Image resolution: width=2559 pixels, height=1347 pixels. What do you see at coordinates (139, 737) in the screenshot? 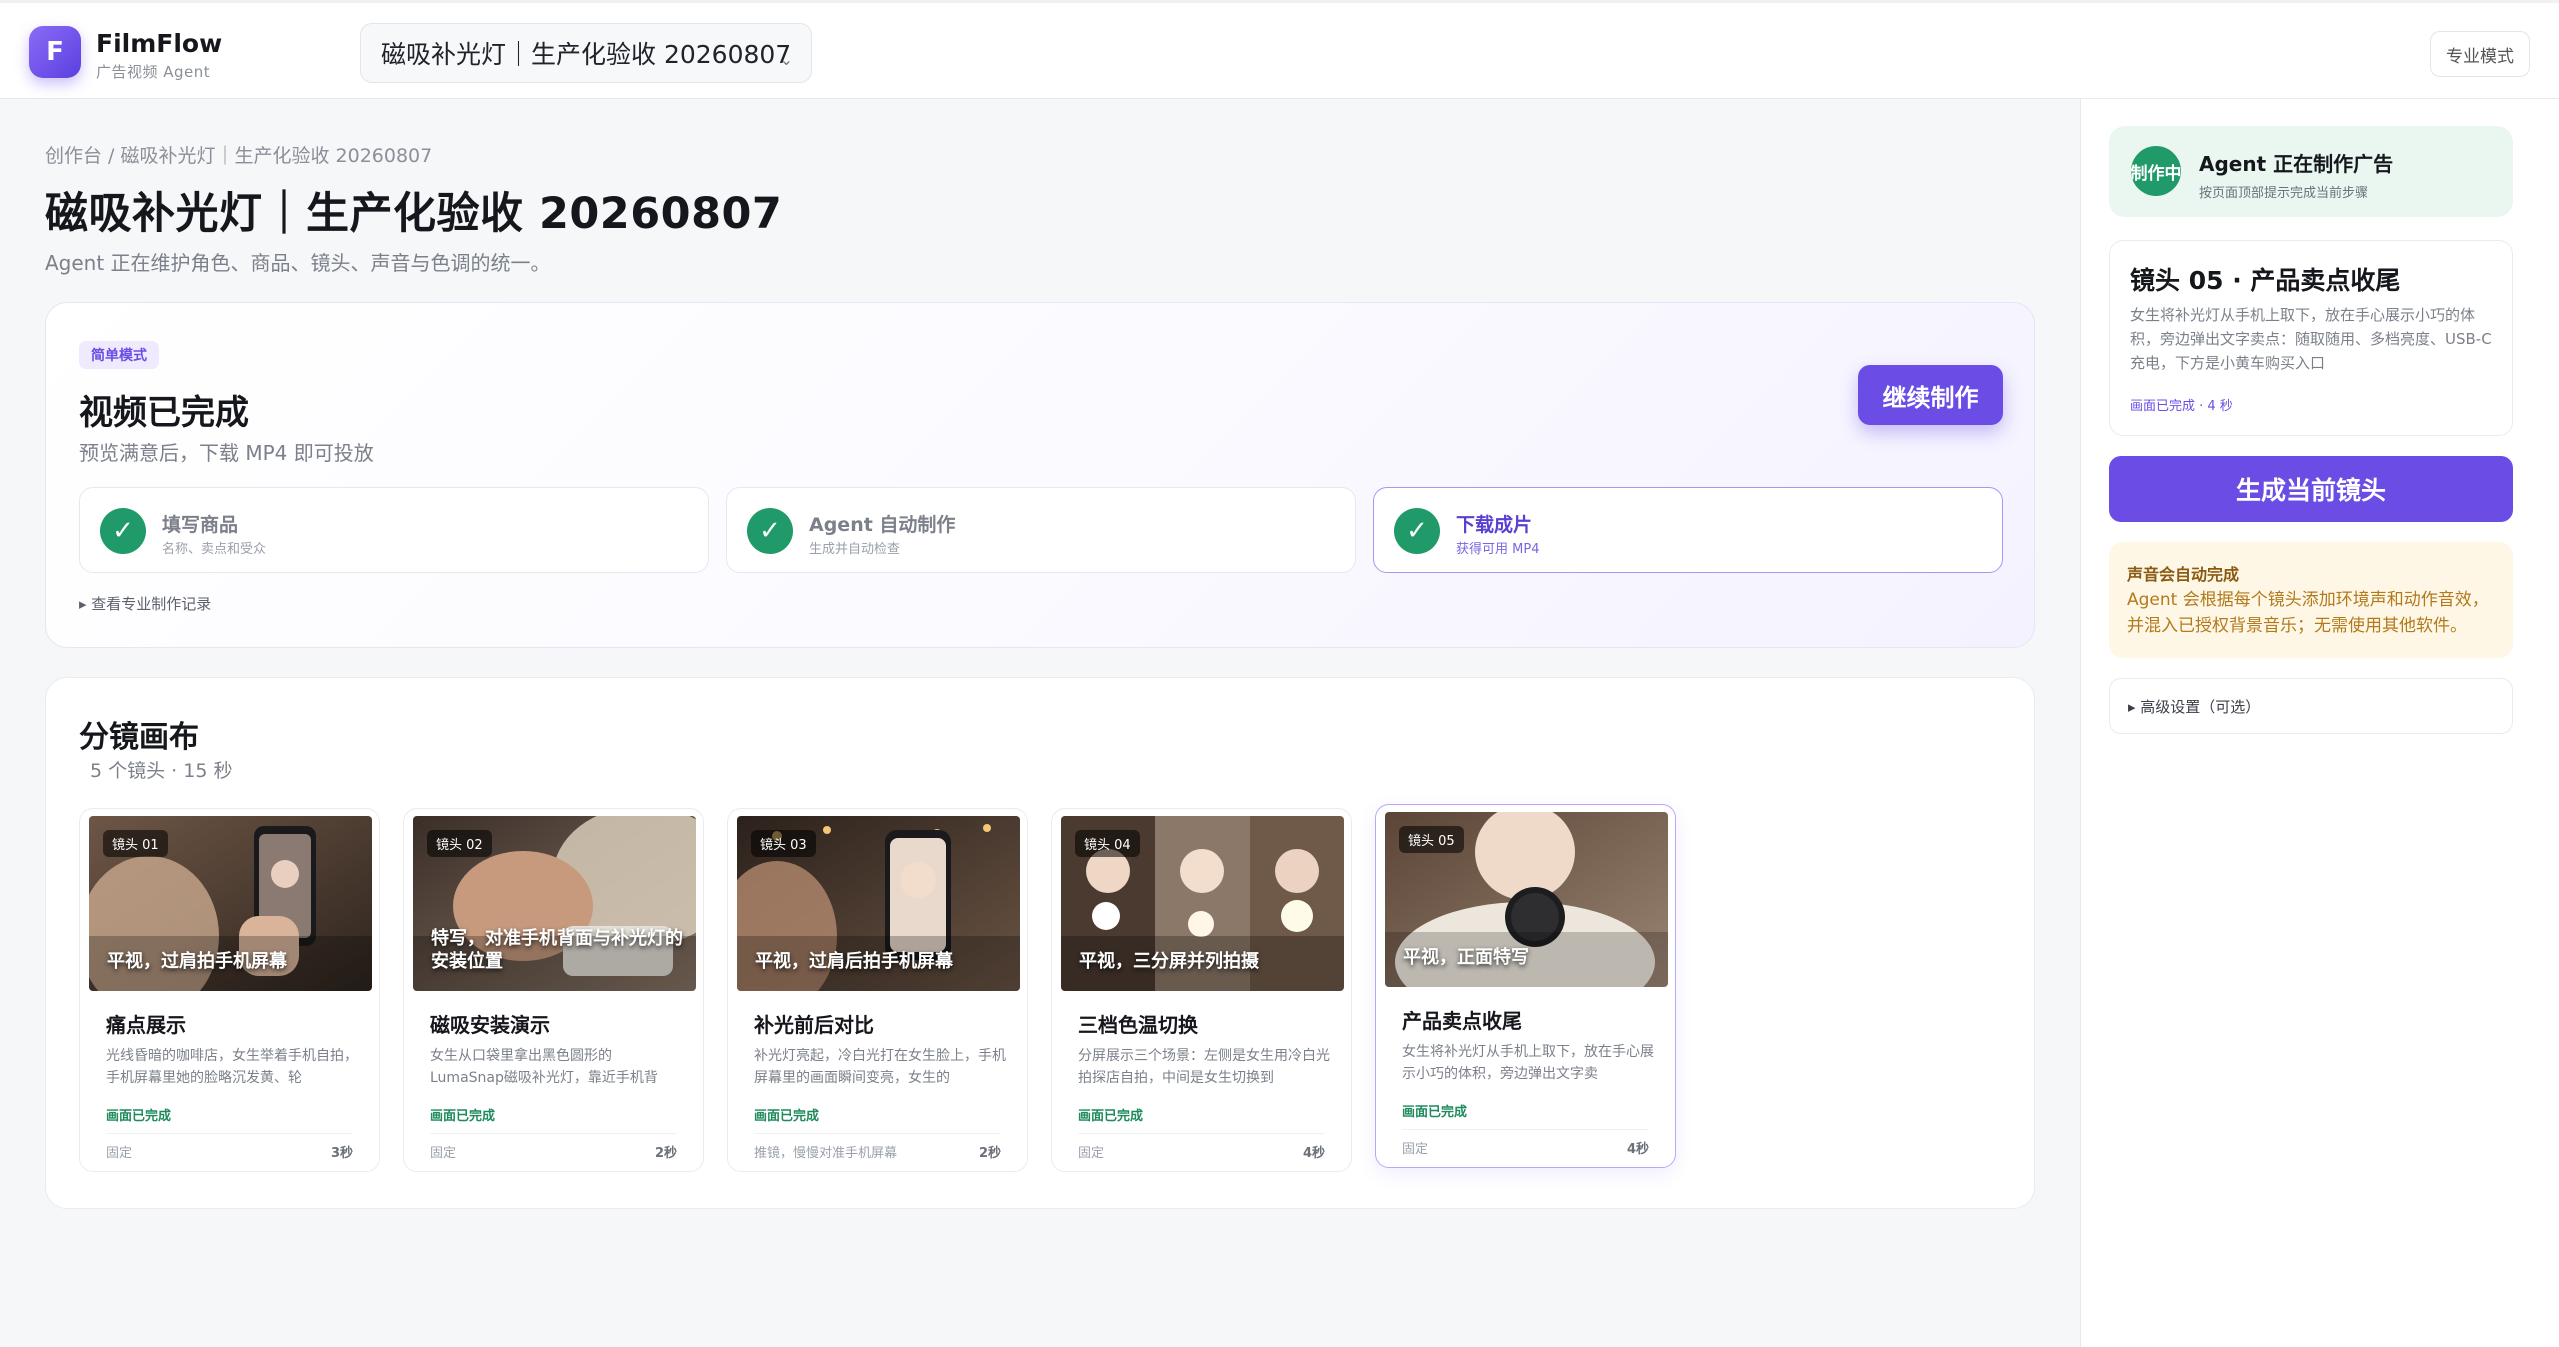
I see `storyboard-title: 分镜画布` at bounding box center [139, 737].